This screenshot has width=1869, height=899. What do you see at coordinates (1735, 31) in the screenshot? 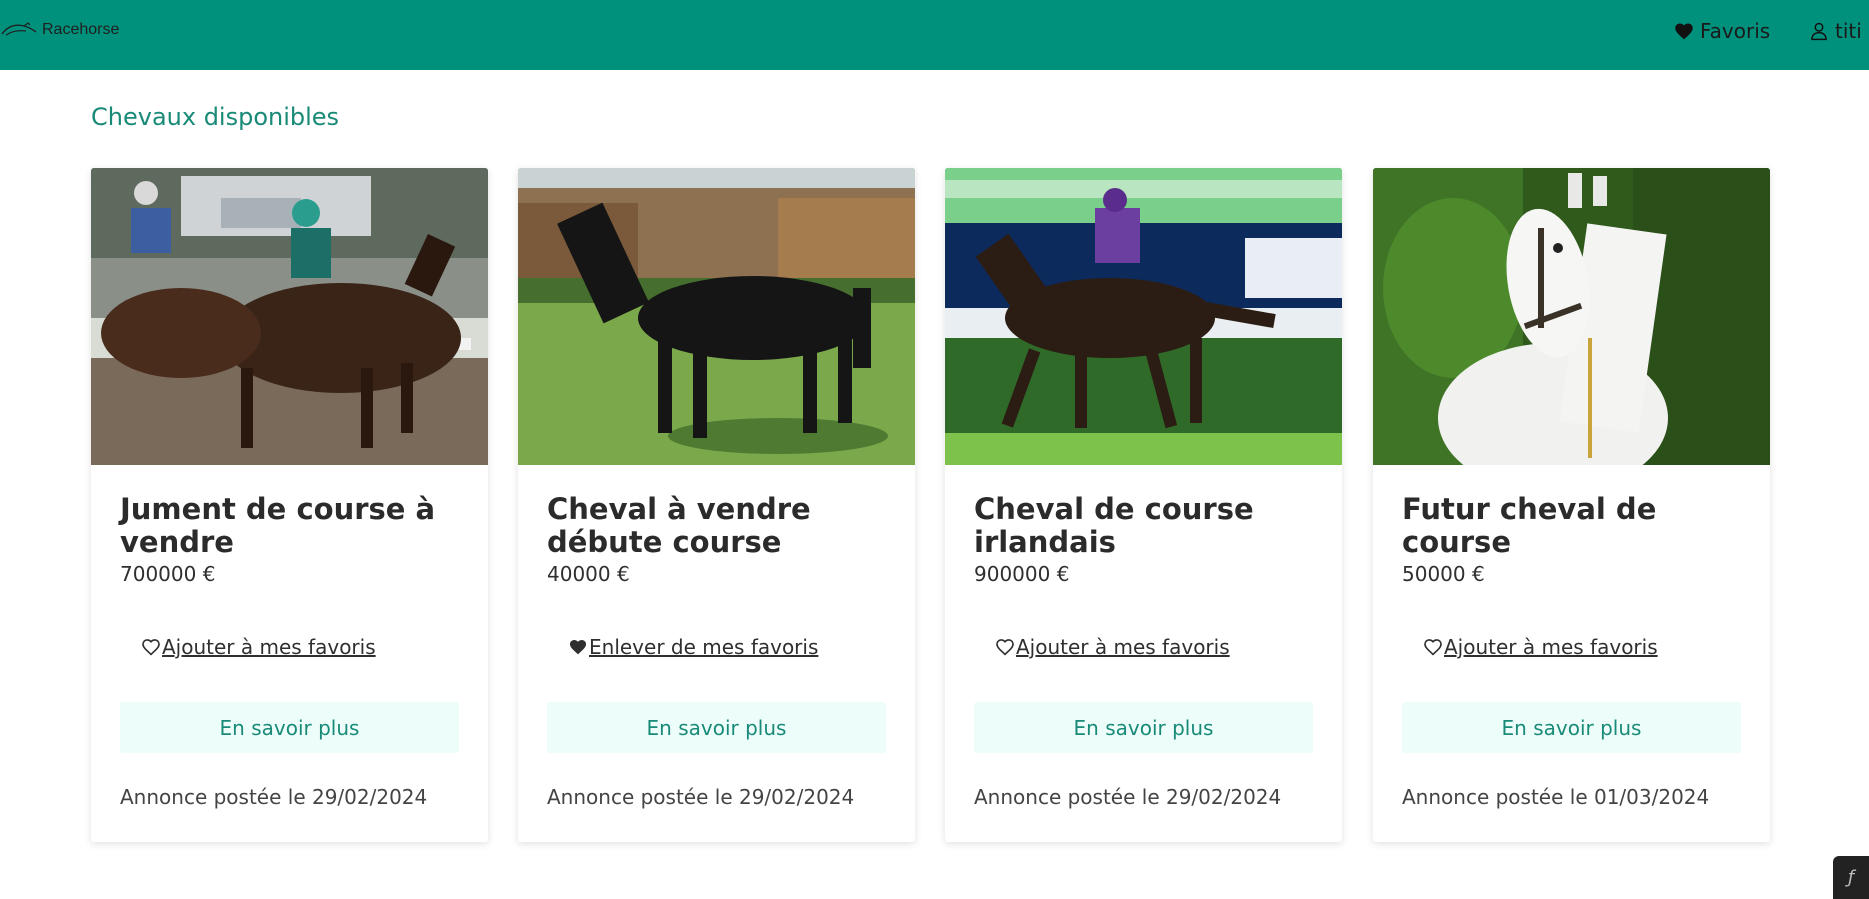
I see `nav-favorites-label: Favoris` at bounding box center [1735, 31].